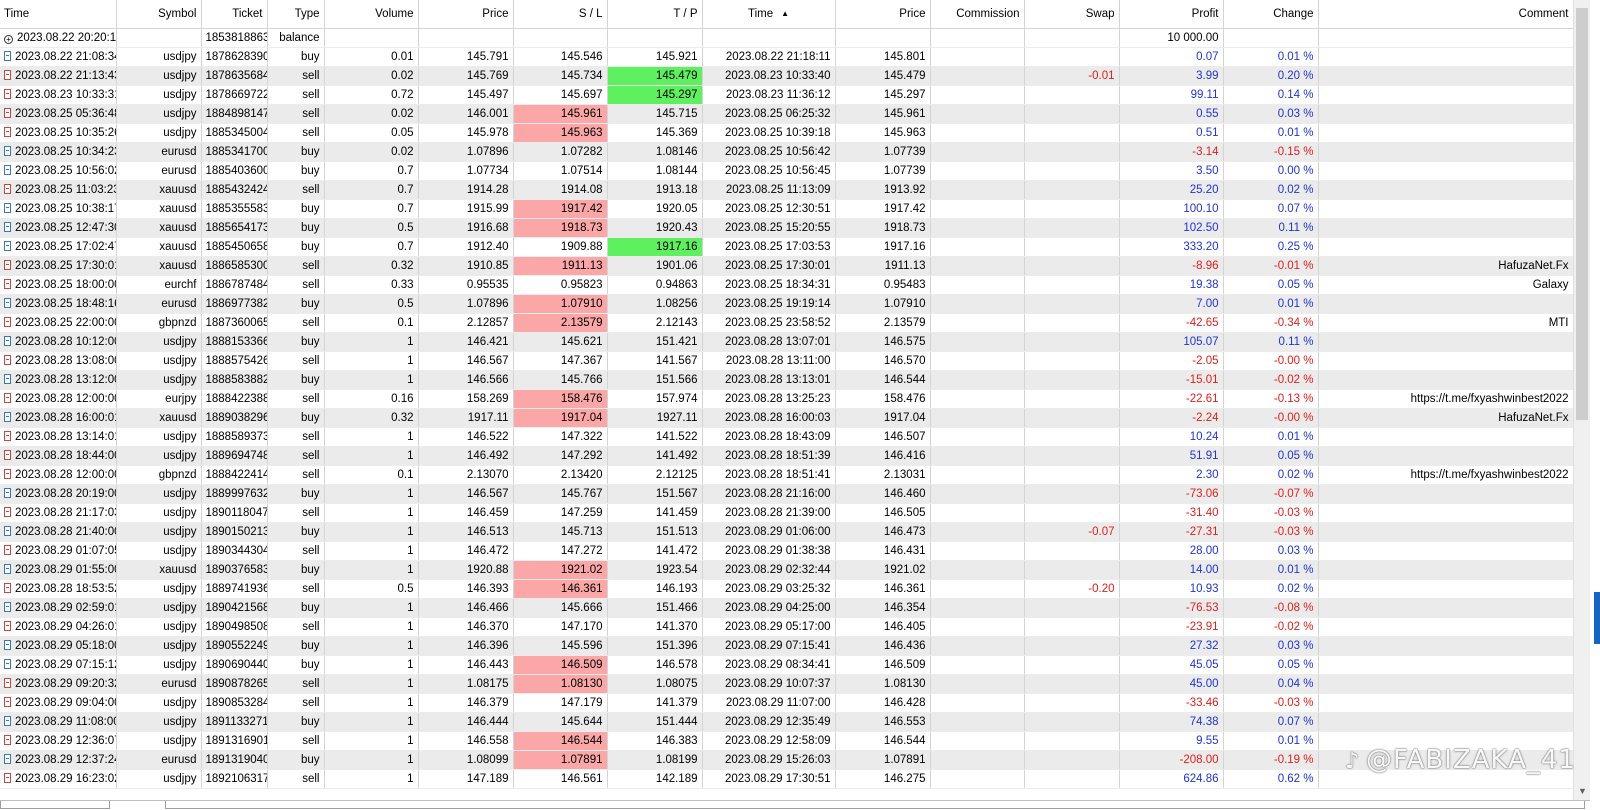 Image resolution: width=1600 pixels, height=810 pixels. What do you see at coordinates (371, 14) in the screenshot?
I see `column-header-volume: Volume` at bounding box center [371, 14].